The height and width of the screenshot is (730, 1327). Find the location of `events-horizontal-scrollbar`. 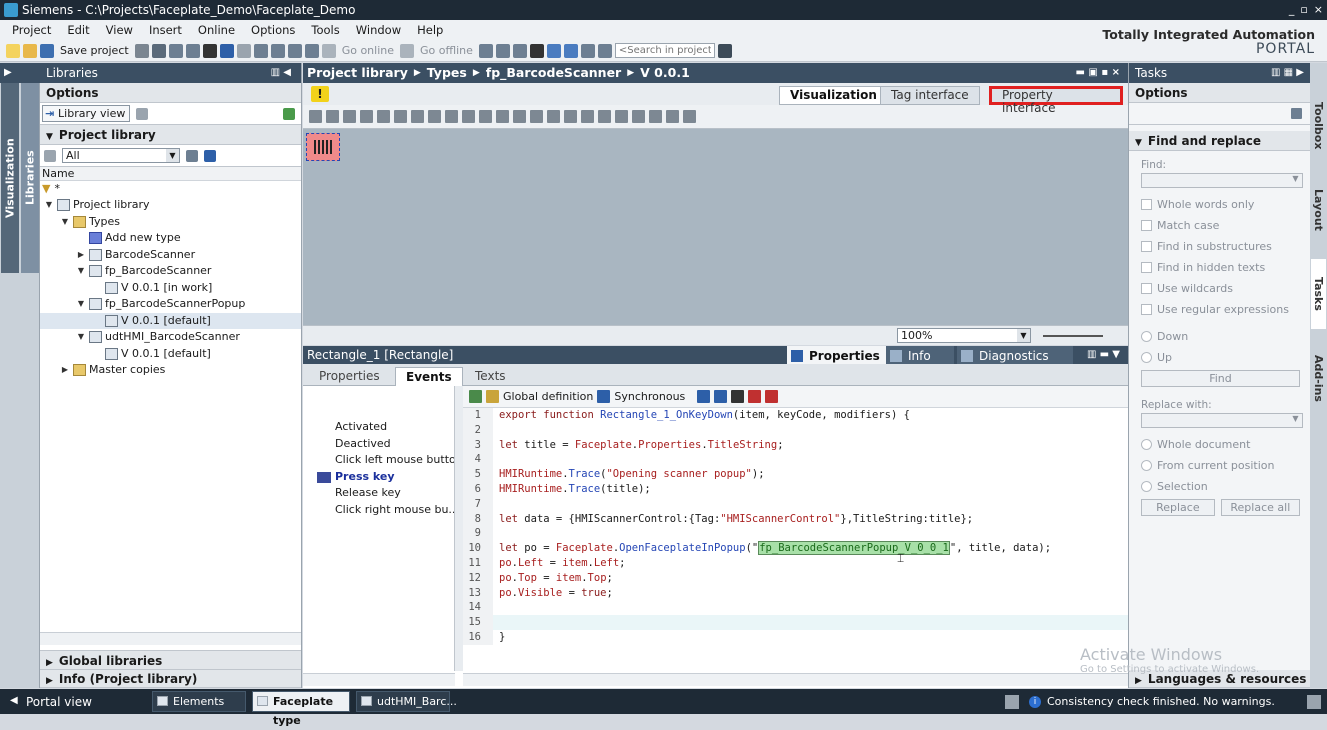

events-horizontal-scrollbar is located at coordinates (379, 679).